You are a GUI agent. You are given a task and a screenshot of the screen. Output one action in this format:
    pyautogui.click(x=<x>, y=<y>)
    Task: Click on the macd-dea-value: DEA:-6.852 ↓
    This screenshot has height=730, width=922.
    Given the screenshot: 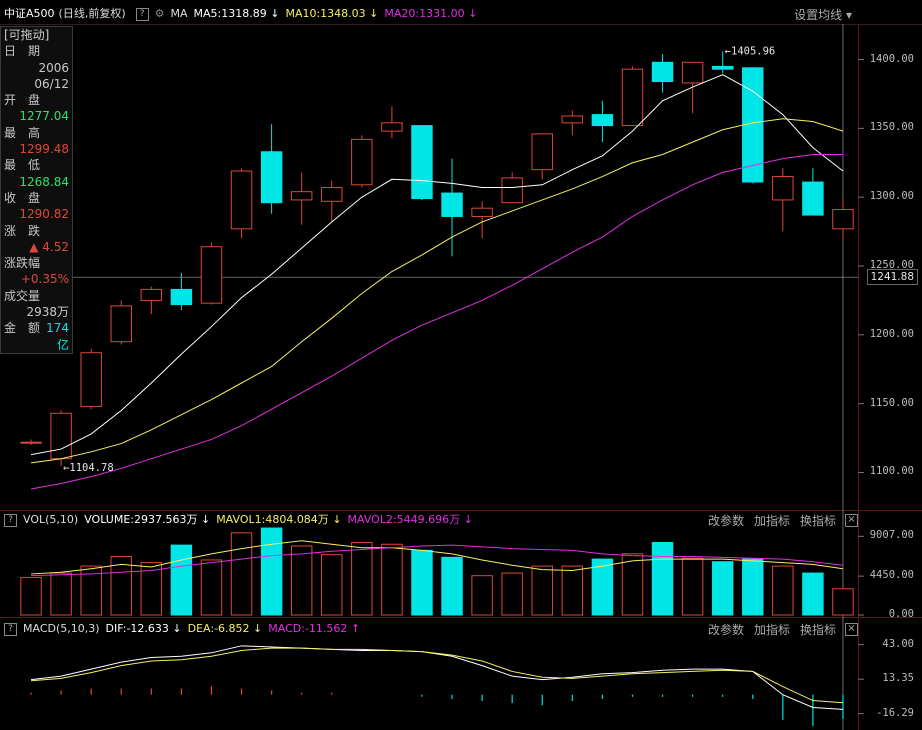 What is the action you would take?
    pyautogui.click(x=225, y=628)
    